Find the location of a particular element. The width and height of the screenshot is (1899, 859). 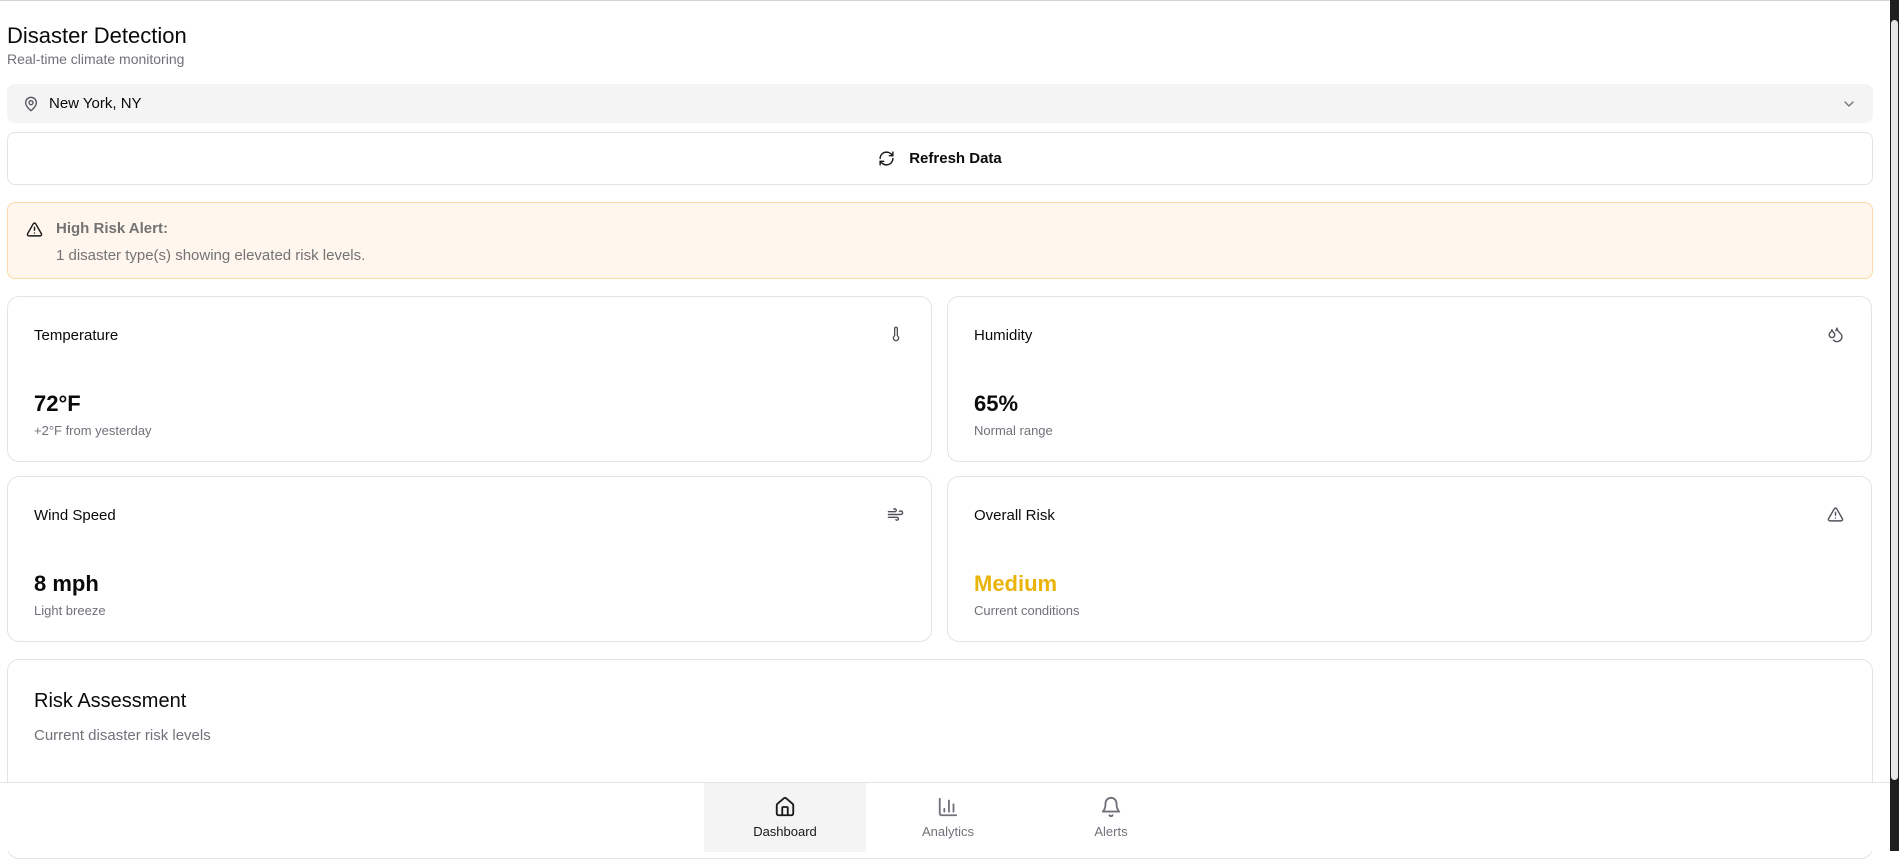

nav-label: Analytics is located at coordinates (948, 831).